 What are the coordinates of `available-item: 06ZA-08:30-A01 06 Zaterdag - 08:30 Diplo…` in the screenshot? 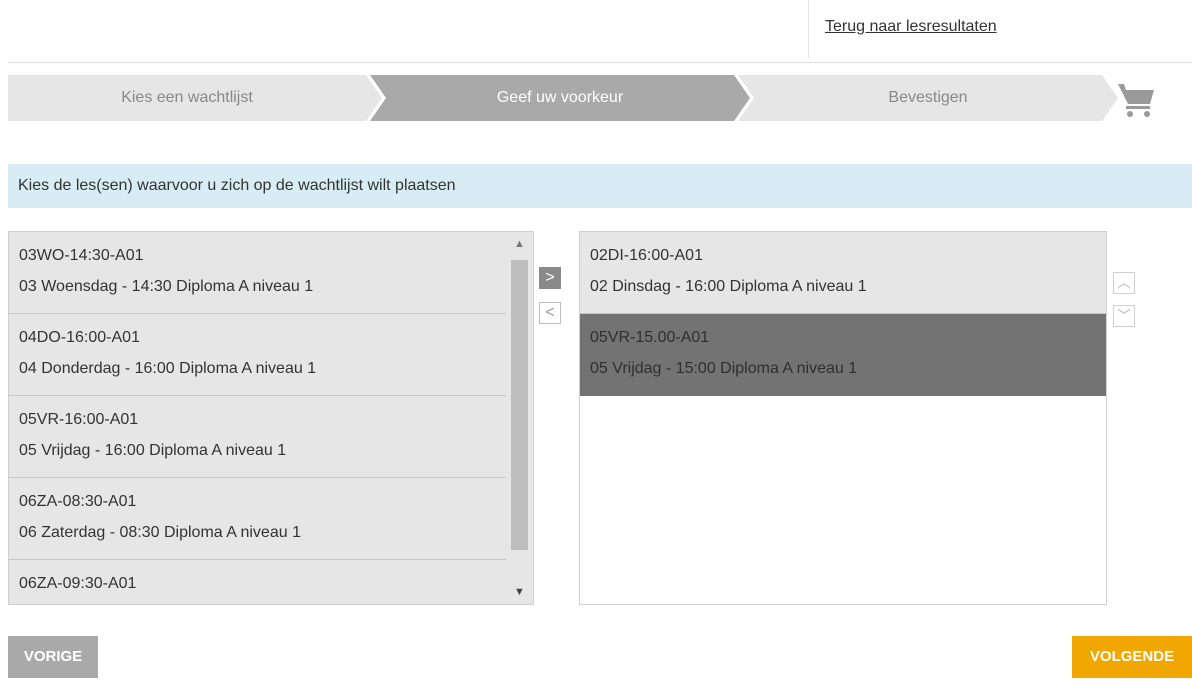 It's located at (257, 519).